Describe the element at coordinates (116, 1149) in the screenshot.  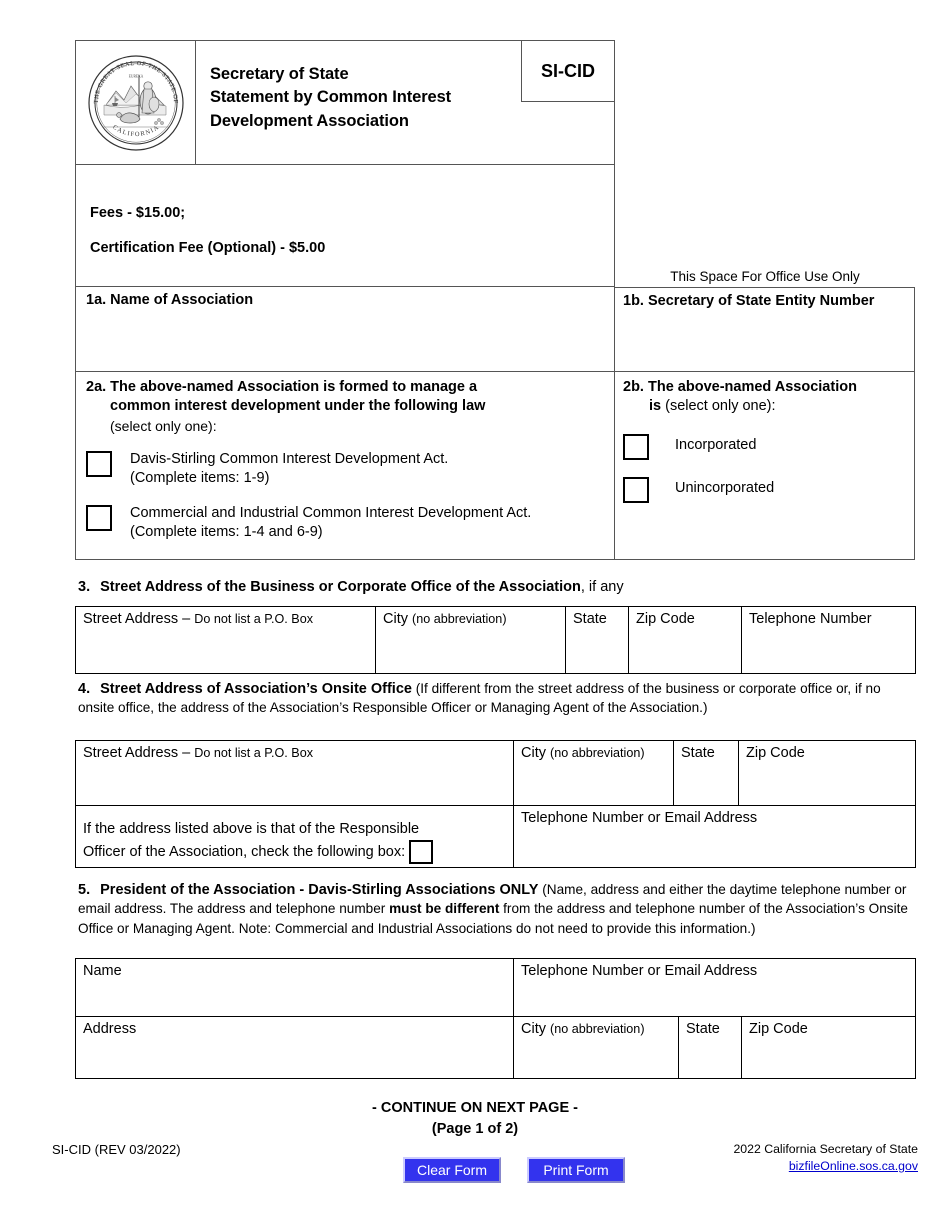
I see `form-revision: SI-CID (REV 03/2022)` at that location.